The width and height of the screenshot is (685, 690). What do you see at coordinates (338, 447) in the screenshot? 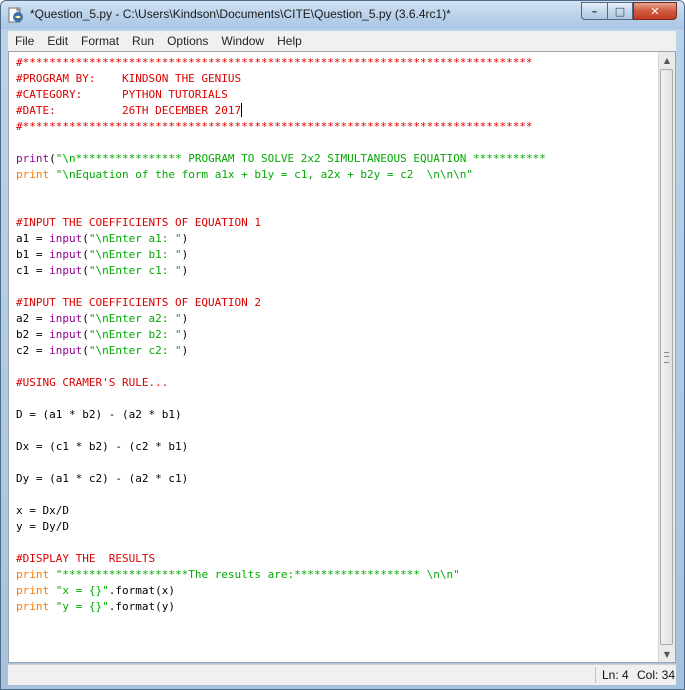
I see `code-line: Dx = (c1 * b2) - (c2 * b1)` at bounding box center [338, 447].